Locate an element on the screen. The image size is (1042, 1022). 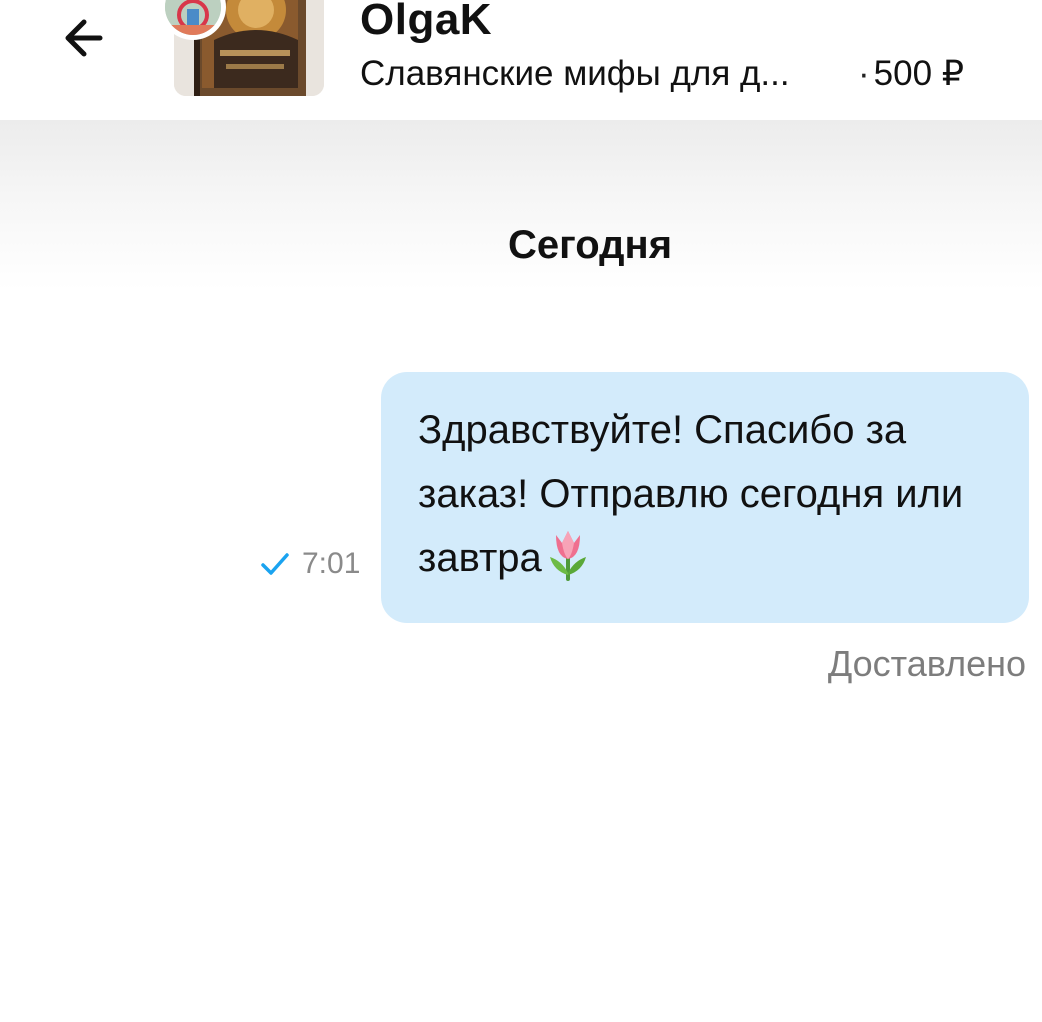
check-icon is located at coordinates (275, 564).